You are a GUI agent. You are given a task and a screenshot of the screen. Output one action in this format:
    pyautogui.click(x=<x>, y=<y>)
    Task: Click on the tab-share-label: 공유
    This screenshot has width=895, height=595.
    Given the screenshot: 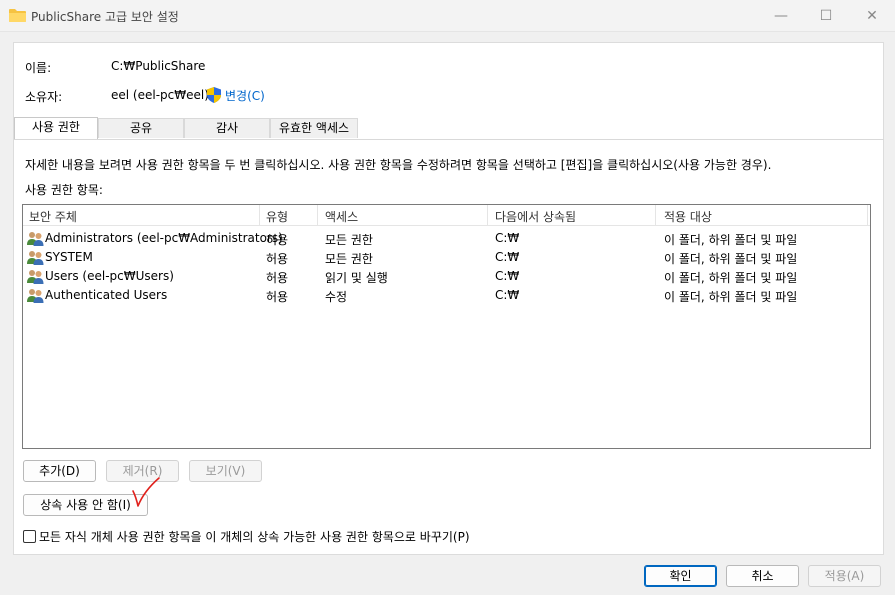 What is the action you would take?
    pyautogui.click(x=141, y=128)
    